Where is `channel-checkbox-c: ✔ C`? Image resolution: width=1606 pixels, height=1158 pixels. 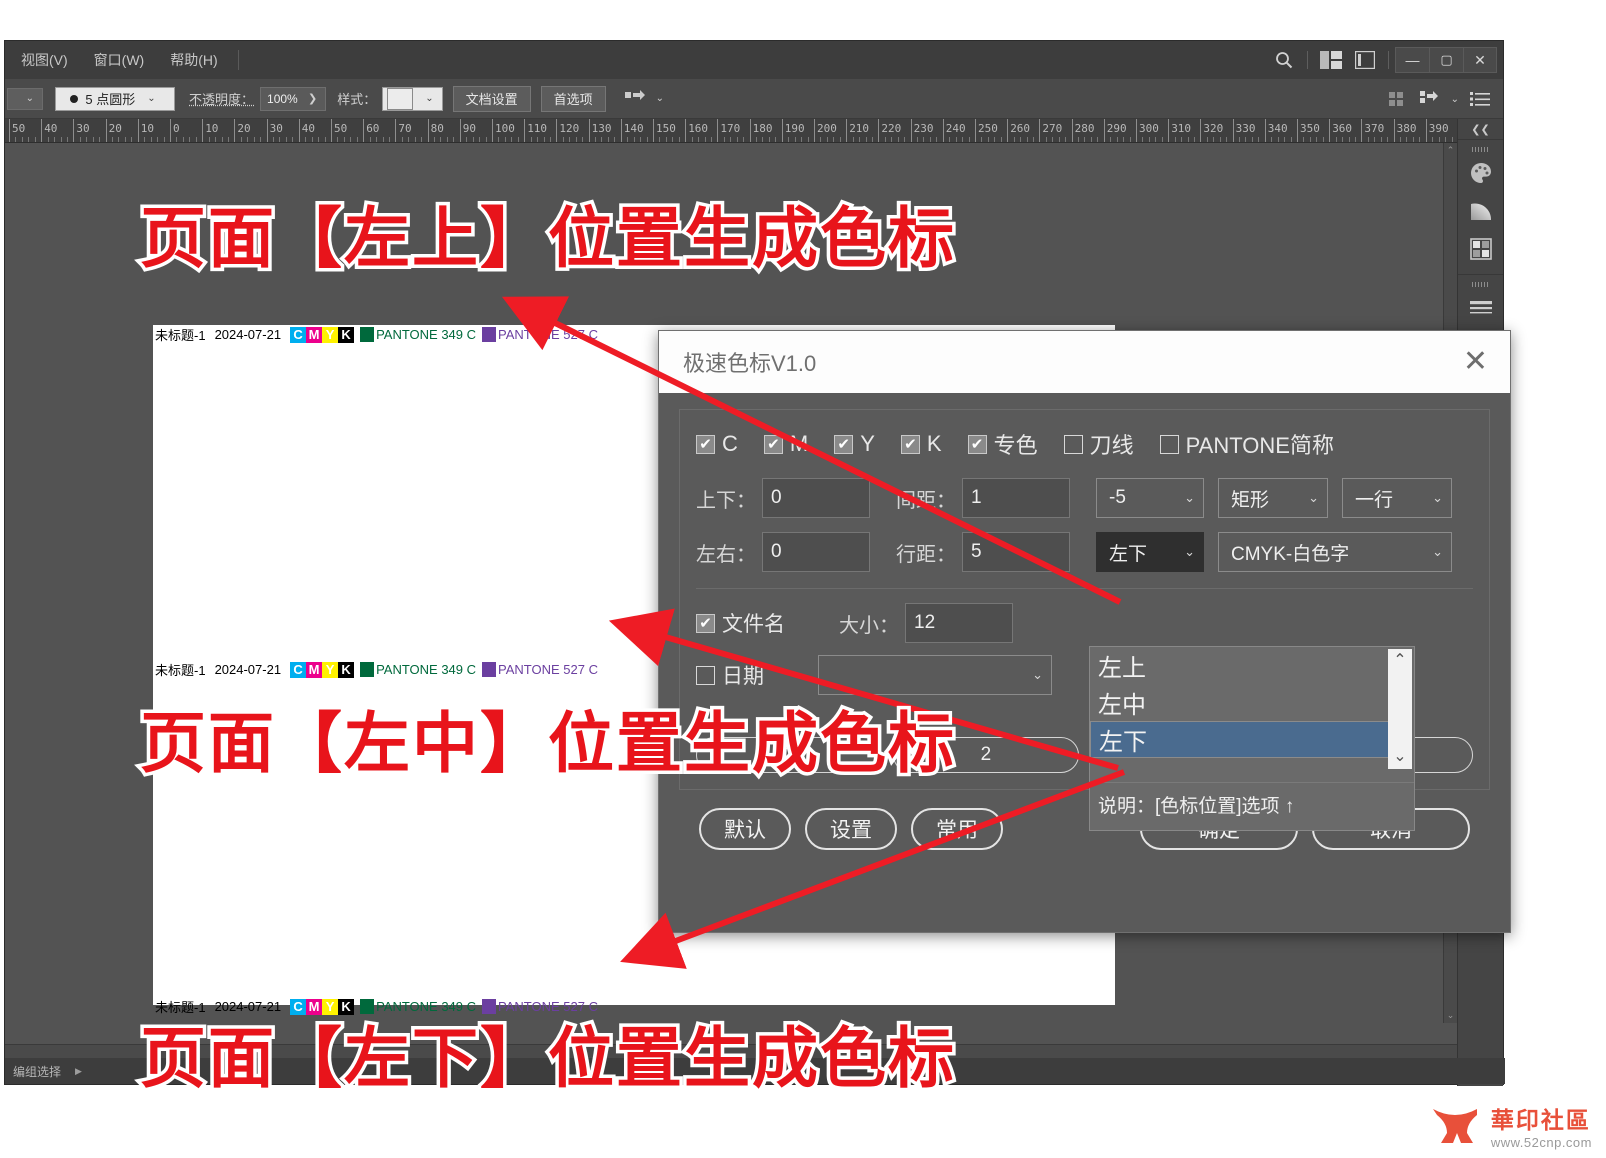 channel-checkbox-c: ✔ C is located at coordinates (717, 444).